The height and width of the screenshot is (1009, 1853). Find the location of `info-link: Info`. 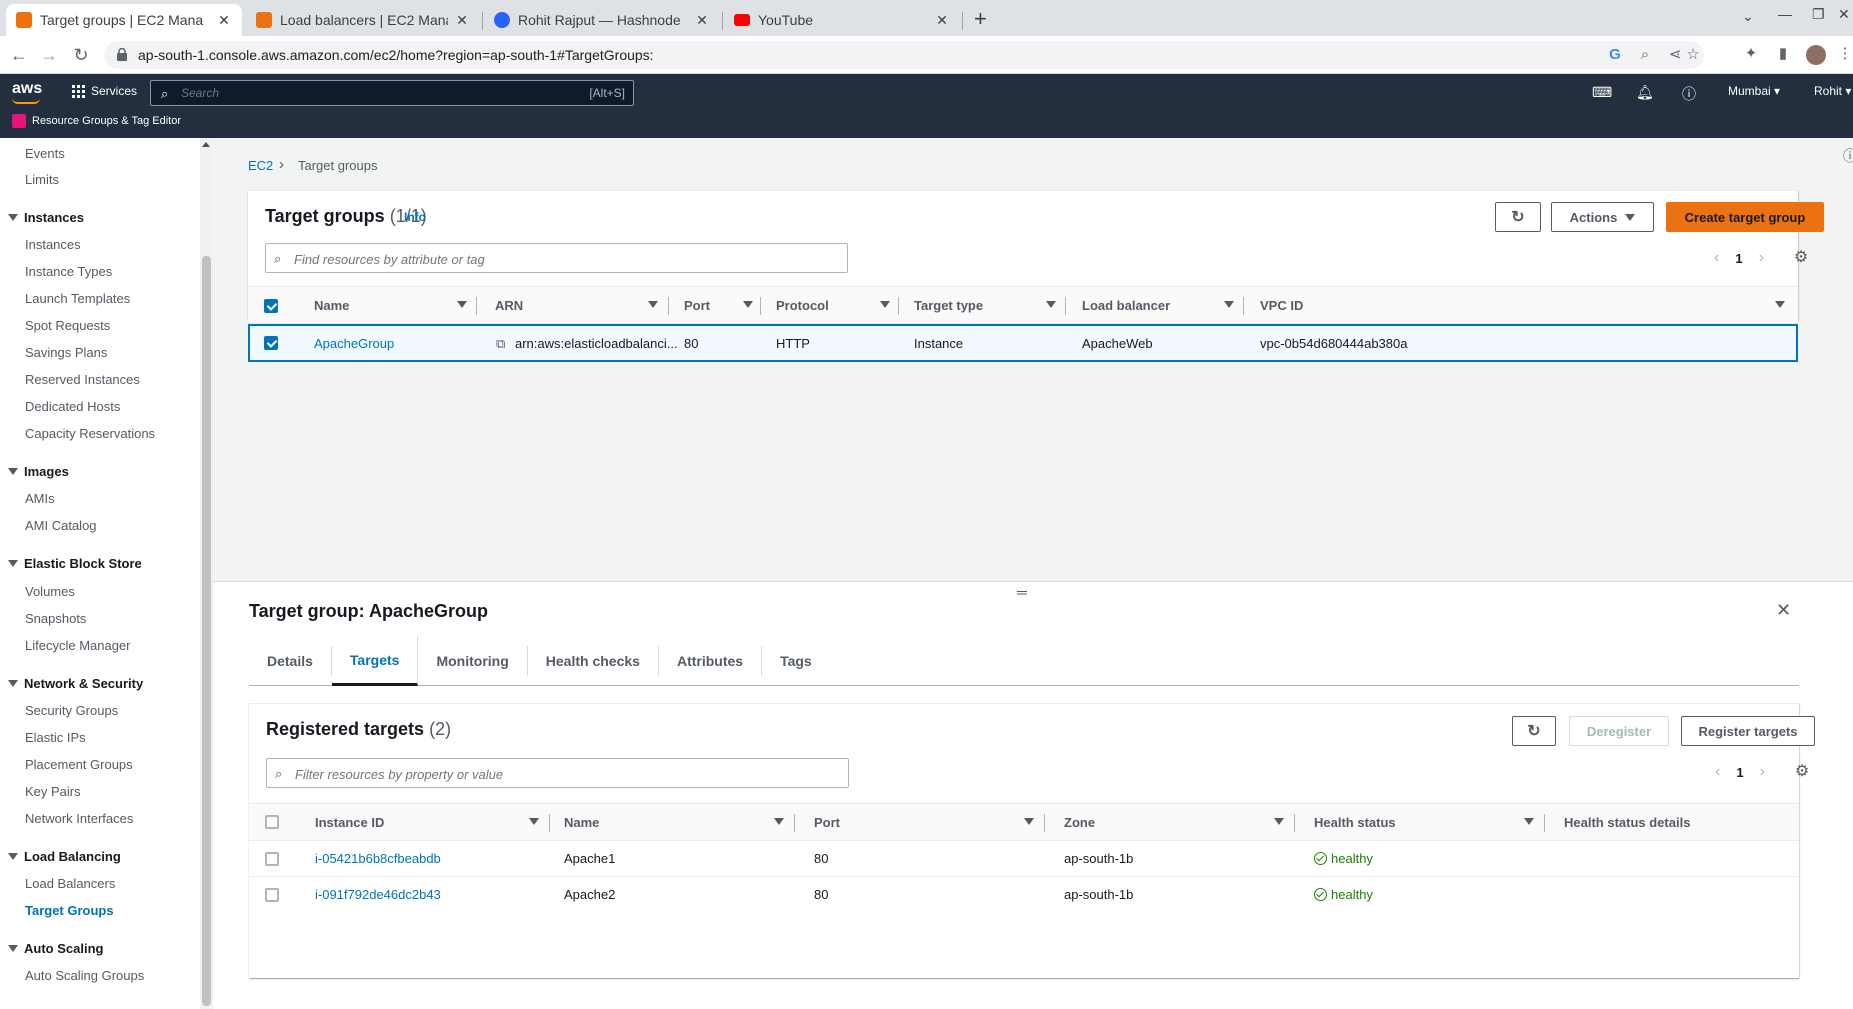

info-link: Info is located at coordinates (415, 217).